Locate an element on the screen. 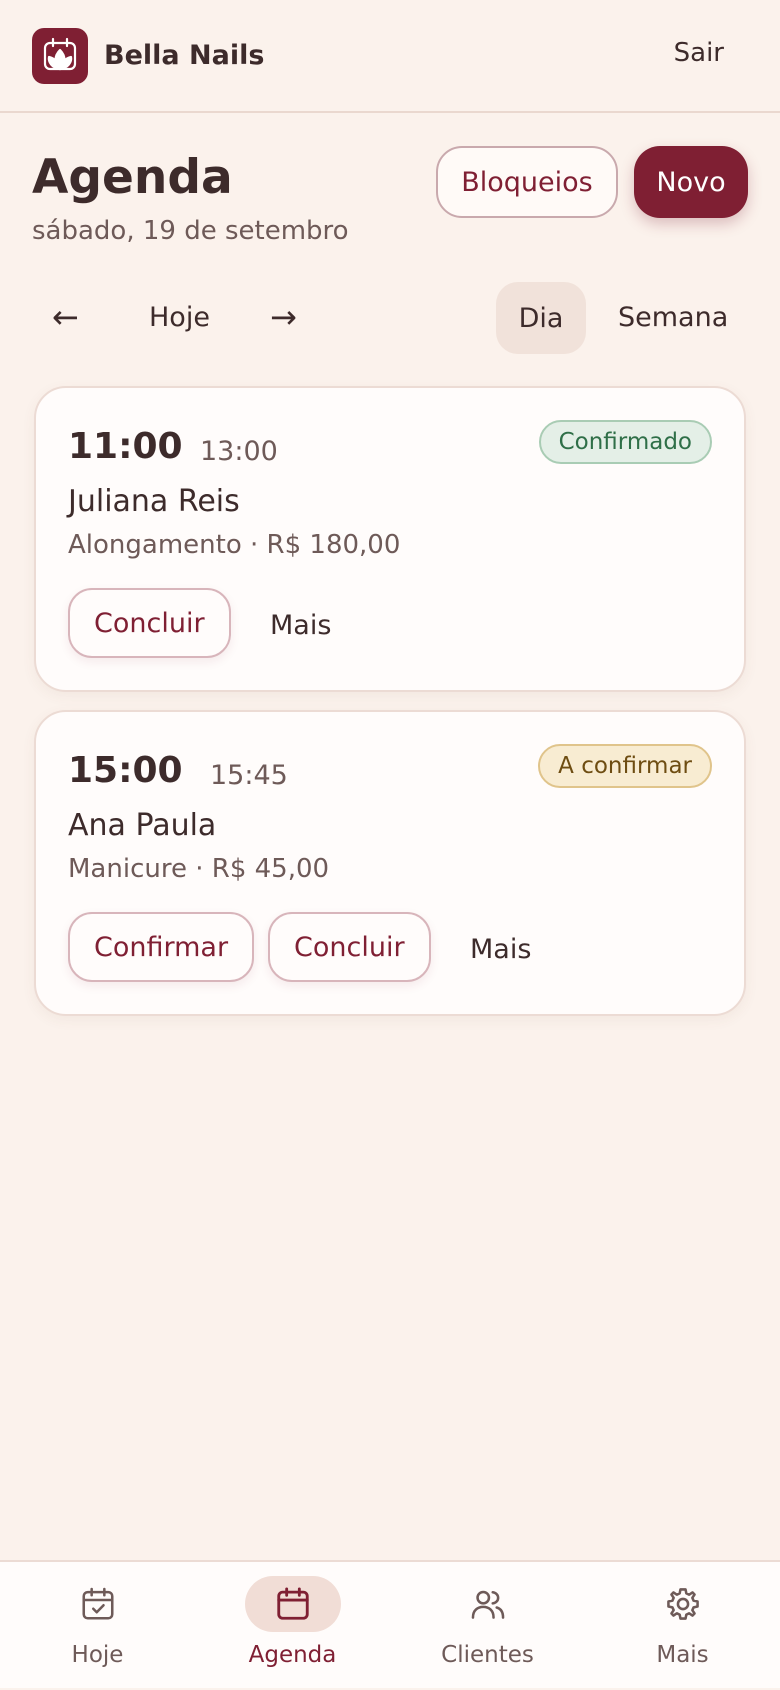 The image size is (780, 1690). tab-more: Mais is located at coordinates (682, 1626).